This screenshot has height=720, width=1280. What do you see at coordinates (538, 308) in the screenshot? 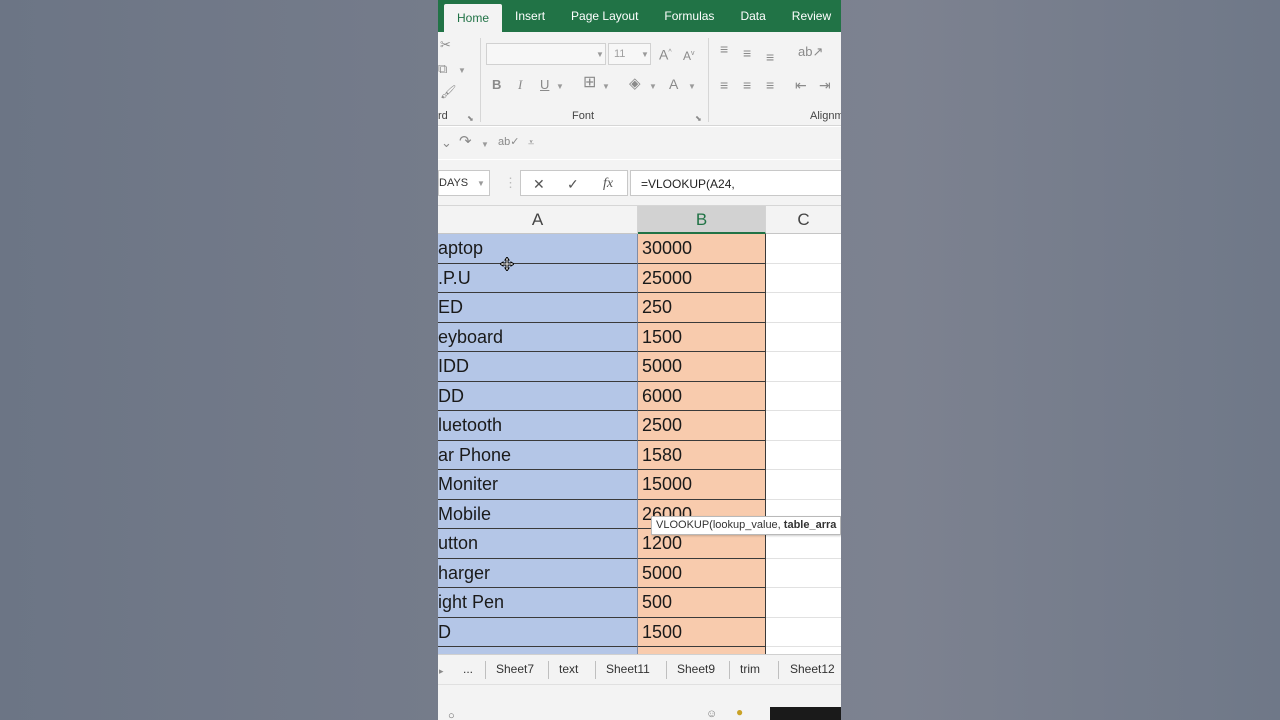
I see `cell-a: ED` at bounding box center [538, 308].